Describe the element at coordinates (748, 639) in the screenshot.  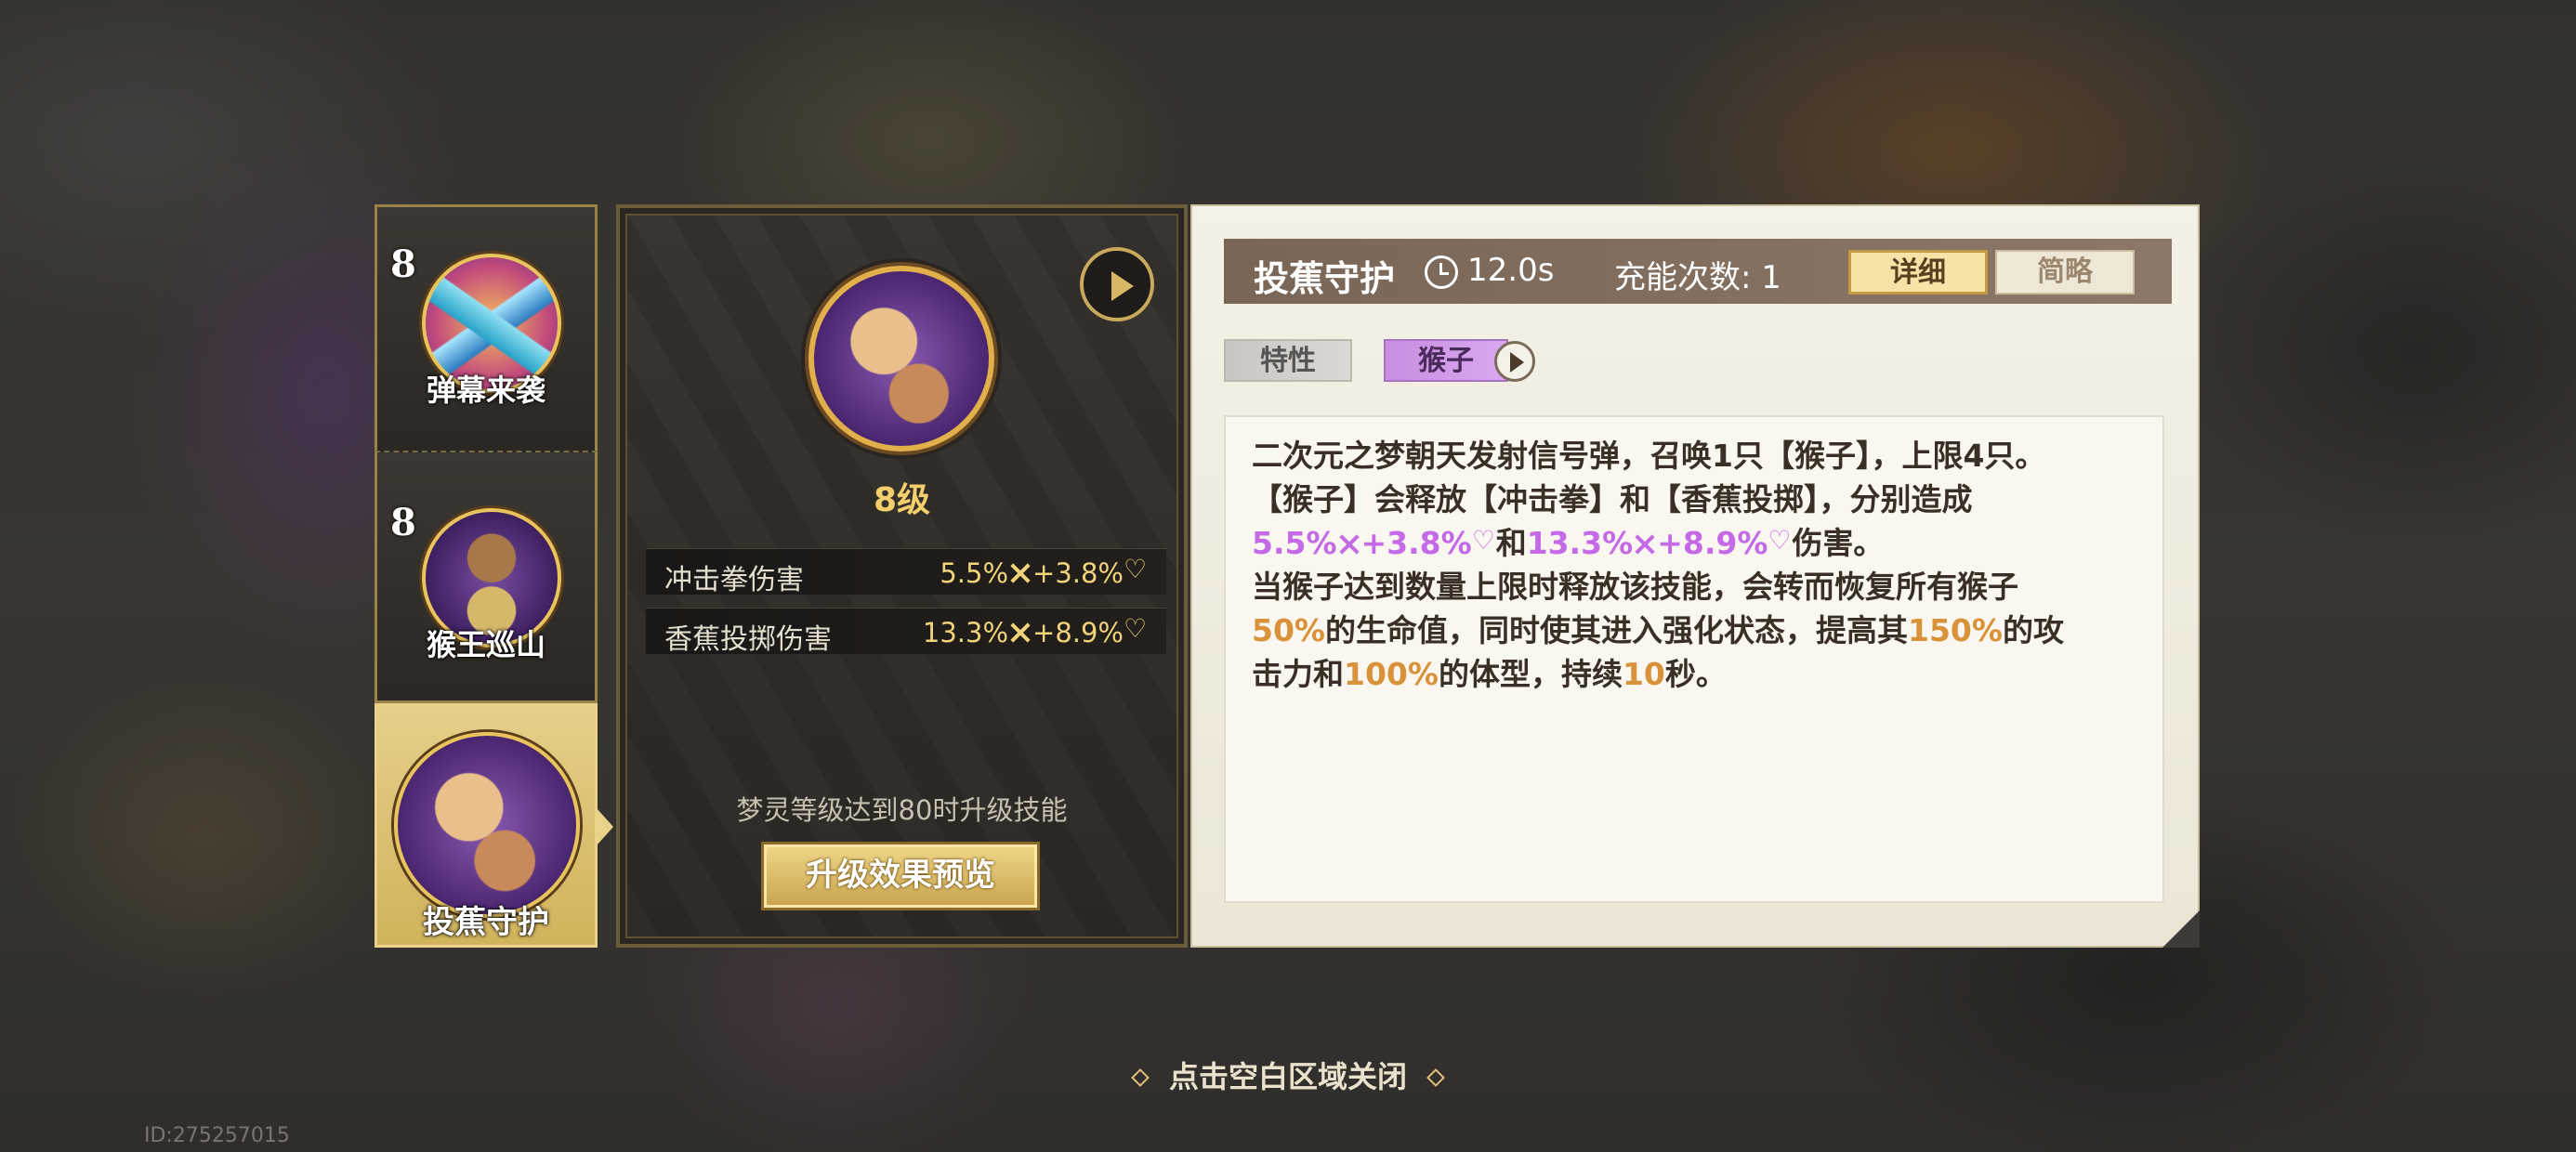
I see `stat-label: 香蕉投掷伤害` at that location.